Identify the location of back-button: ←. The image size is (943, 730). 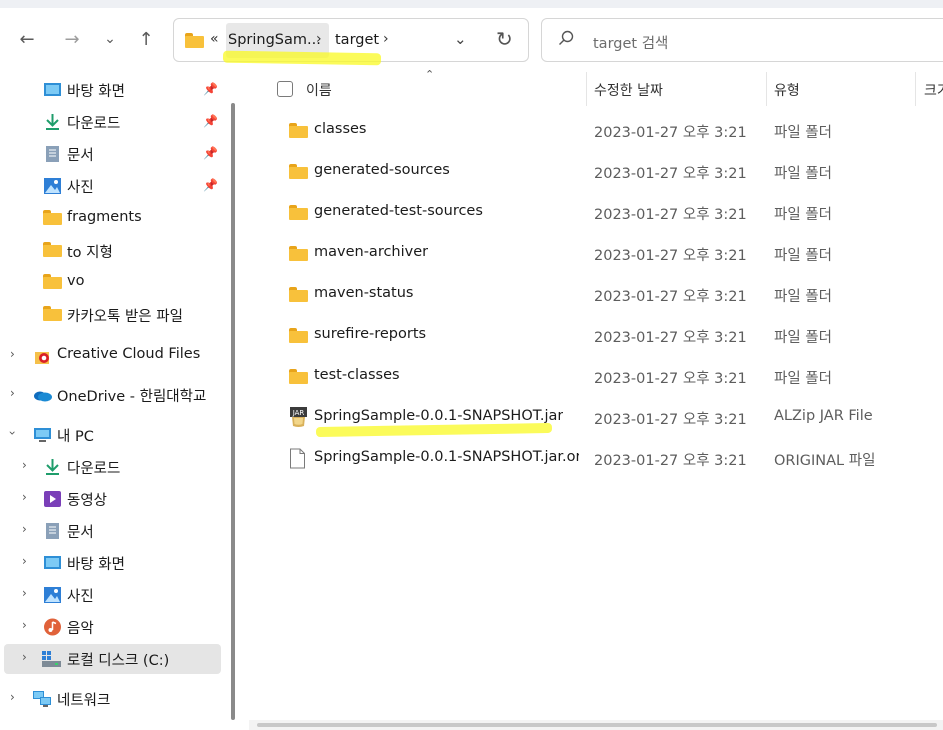
(27, 39).